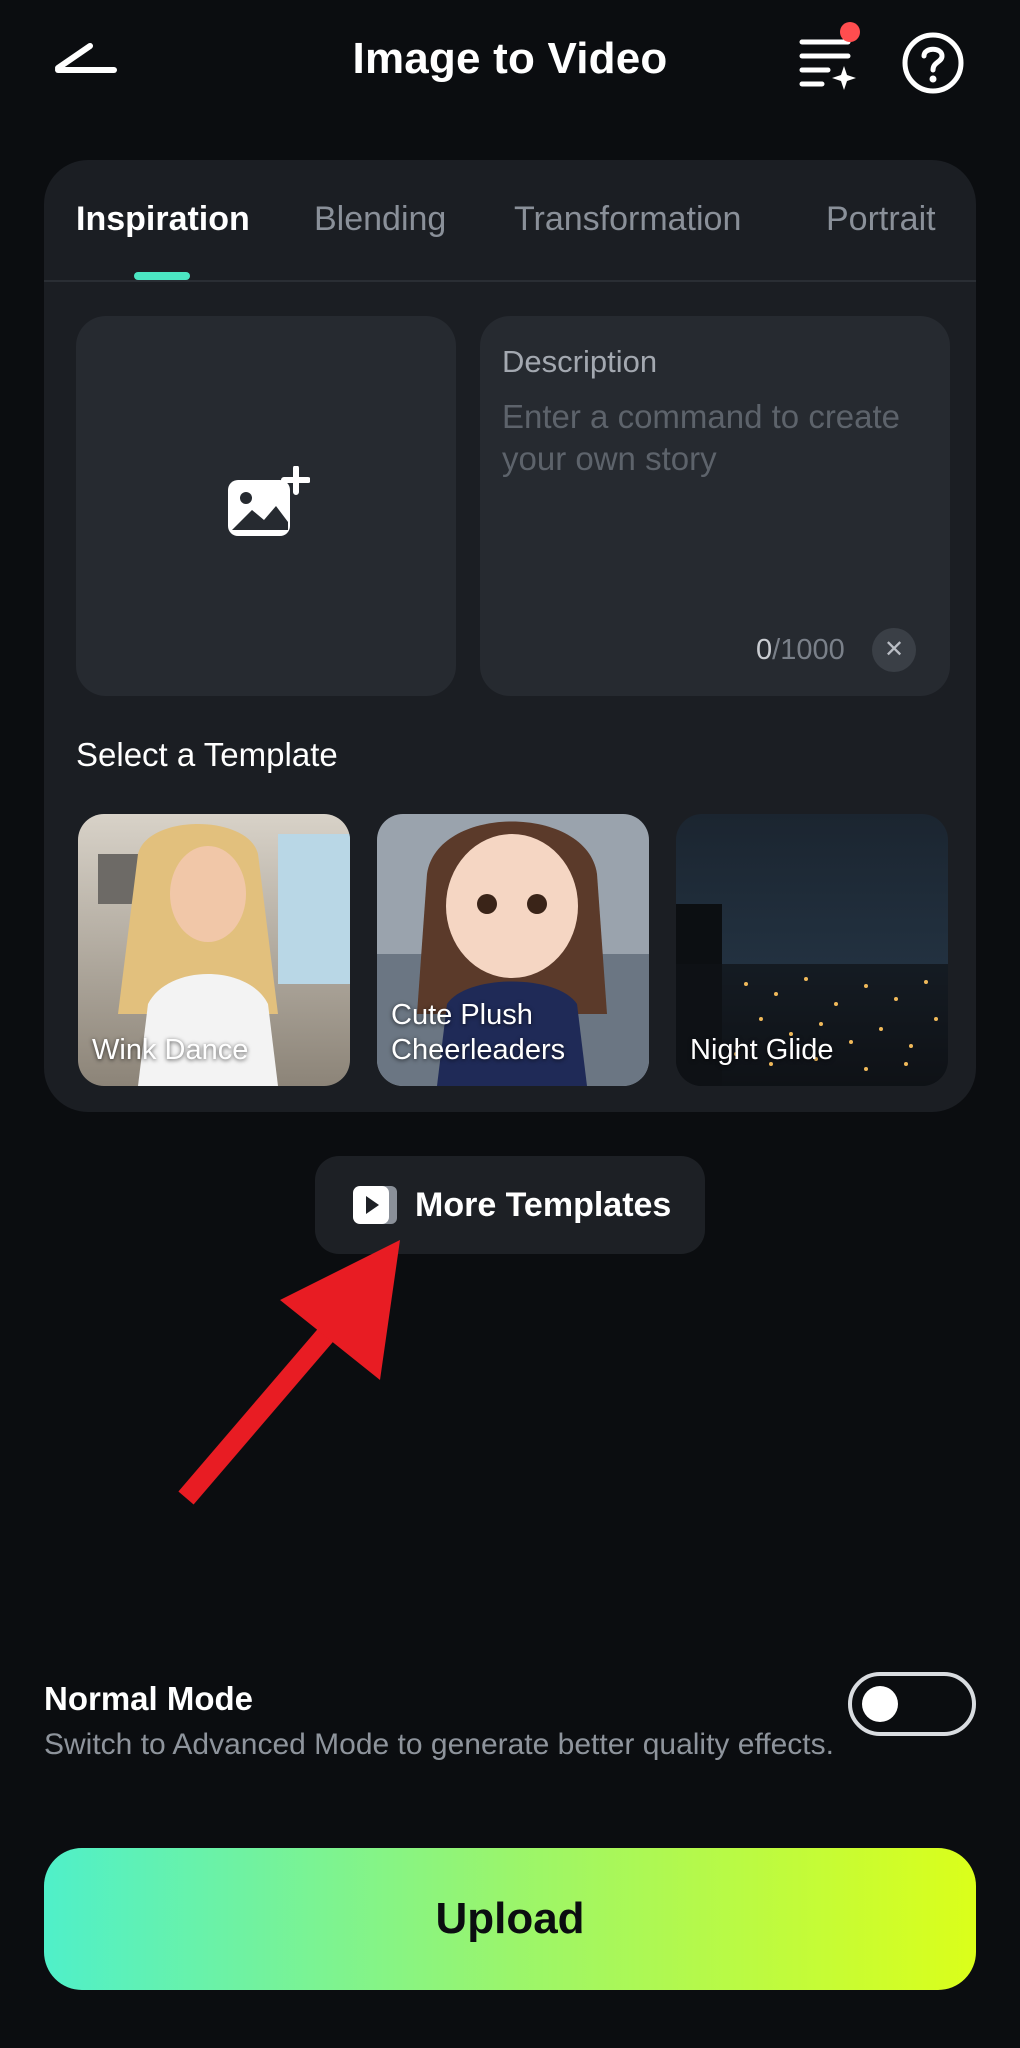 The height and width of the screenshot is (2048, 1020). Describe the element at coordinates (827, 60) in the screenshot. I see `tasks-button` at that location.